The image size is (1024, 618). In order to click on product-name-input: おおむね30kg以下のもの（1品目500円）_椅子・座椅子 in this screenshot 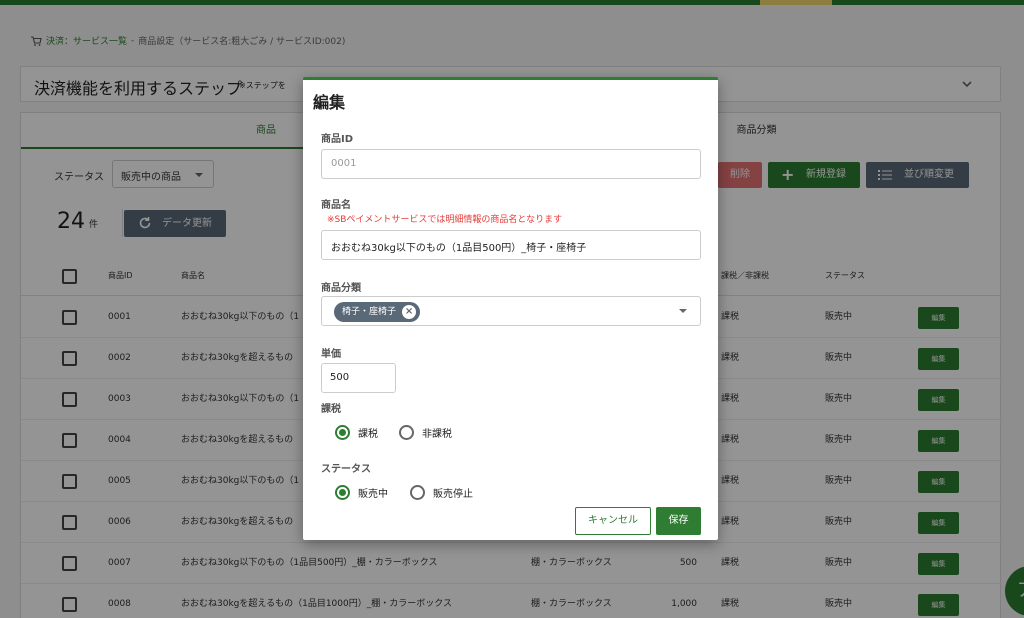, I will do `click(511, 245)`.